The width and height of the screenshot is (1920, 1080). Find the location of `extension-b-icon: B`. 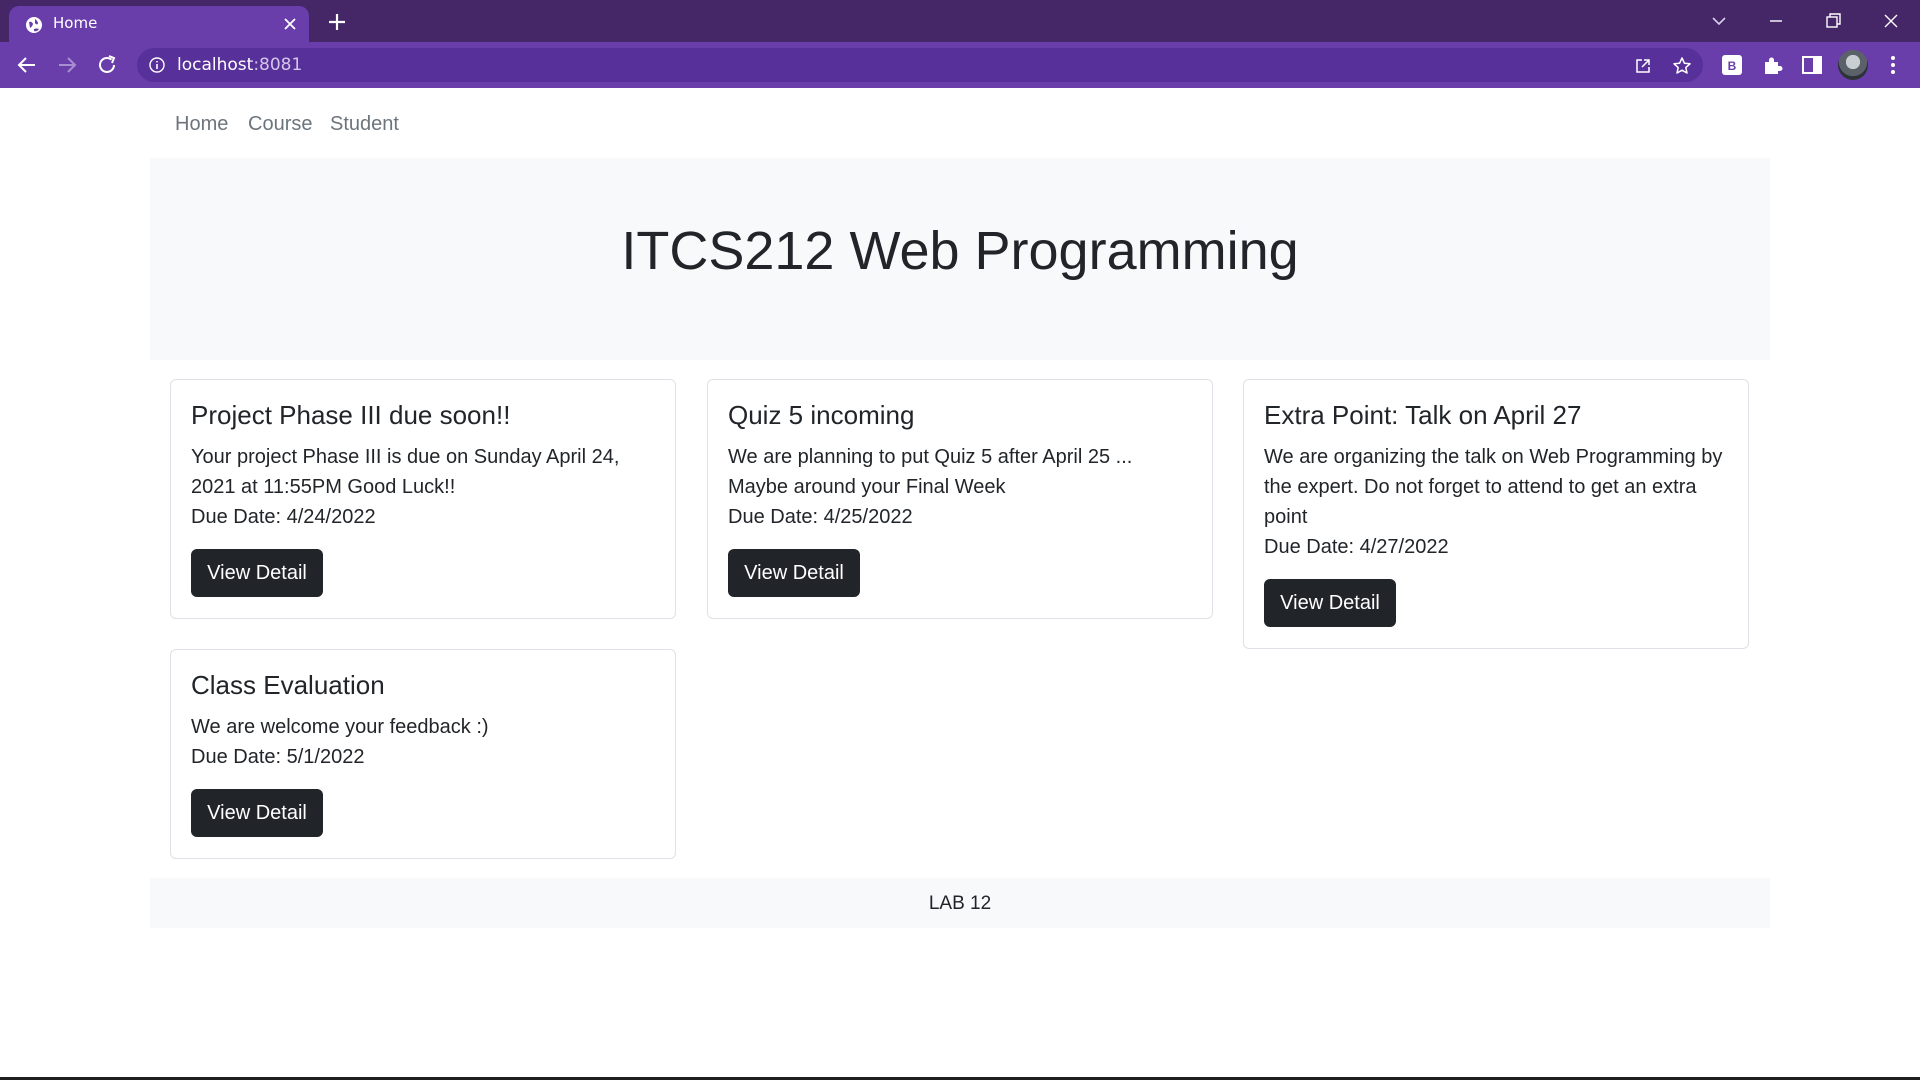

extension-b-icon: B is located at coordinates (1732, 65).